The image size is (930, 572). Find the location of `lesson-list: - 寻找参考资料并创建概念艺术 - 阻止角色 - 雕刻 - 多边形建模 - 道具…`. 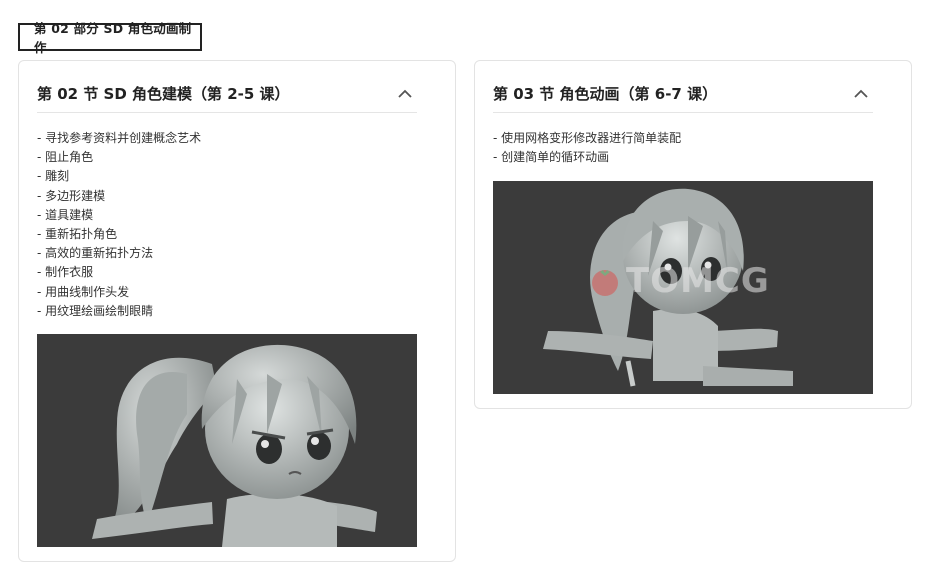

lesson-list: - 寻找参考资料并创建概念艺术 - 阻止角色 - 雕刻 - 多边形建模 - 道具… is located at coordinates (119, 225).